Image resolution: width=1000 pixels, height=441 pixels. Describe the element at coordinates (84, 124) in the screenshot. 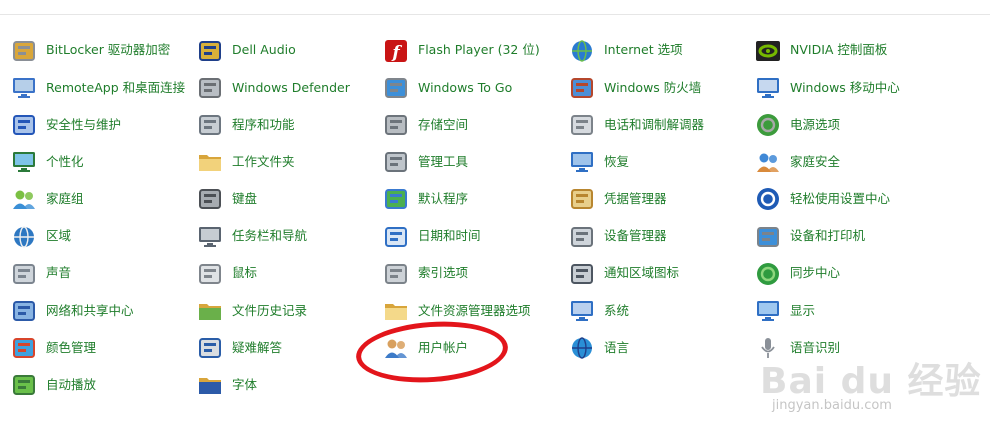

I see `item-label: 安全性与维护` at that location.